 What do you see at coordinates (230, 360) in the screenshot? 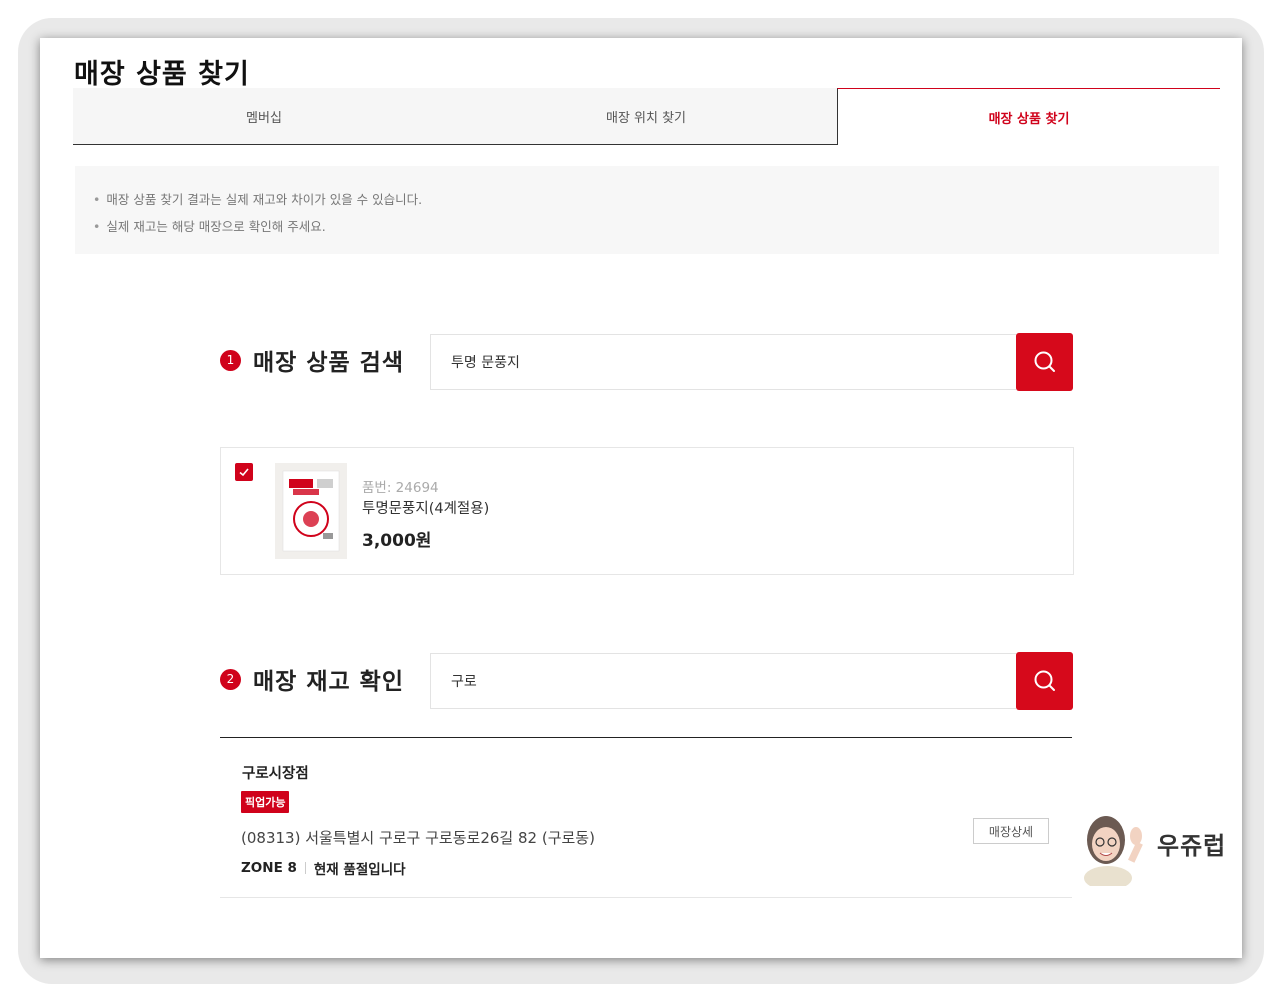
I see `step-badge-1: 1` at bounding box center [230, 360].